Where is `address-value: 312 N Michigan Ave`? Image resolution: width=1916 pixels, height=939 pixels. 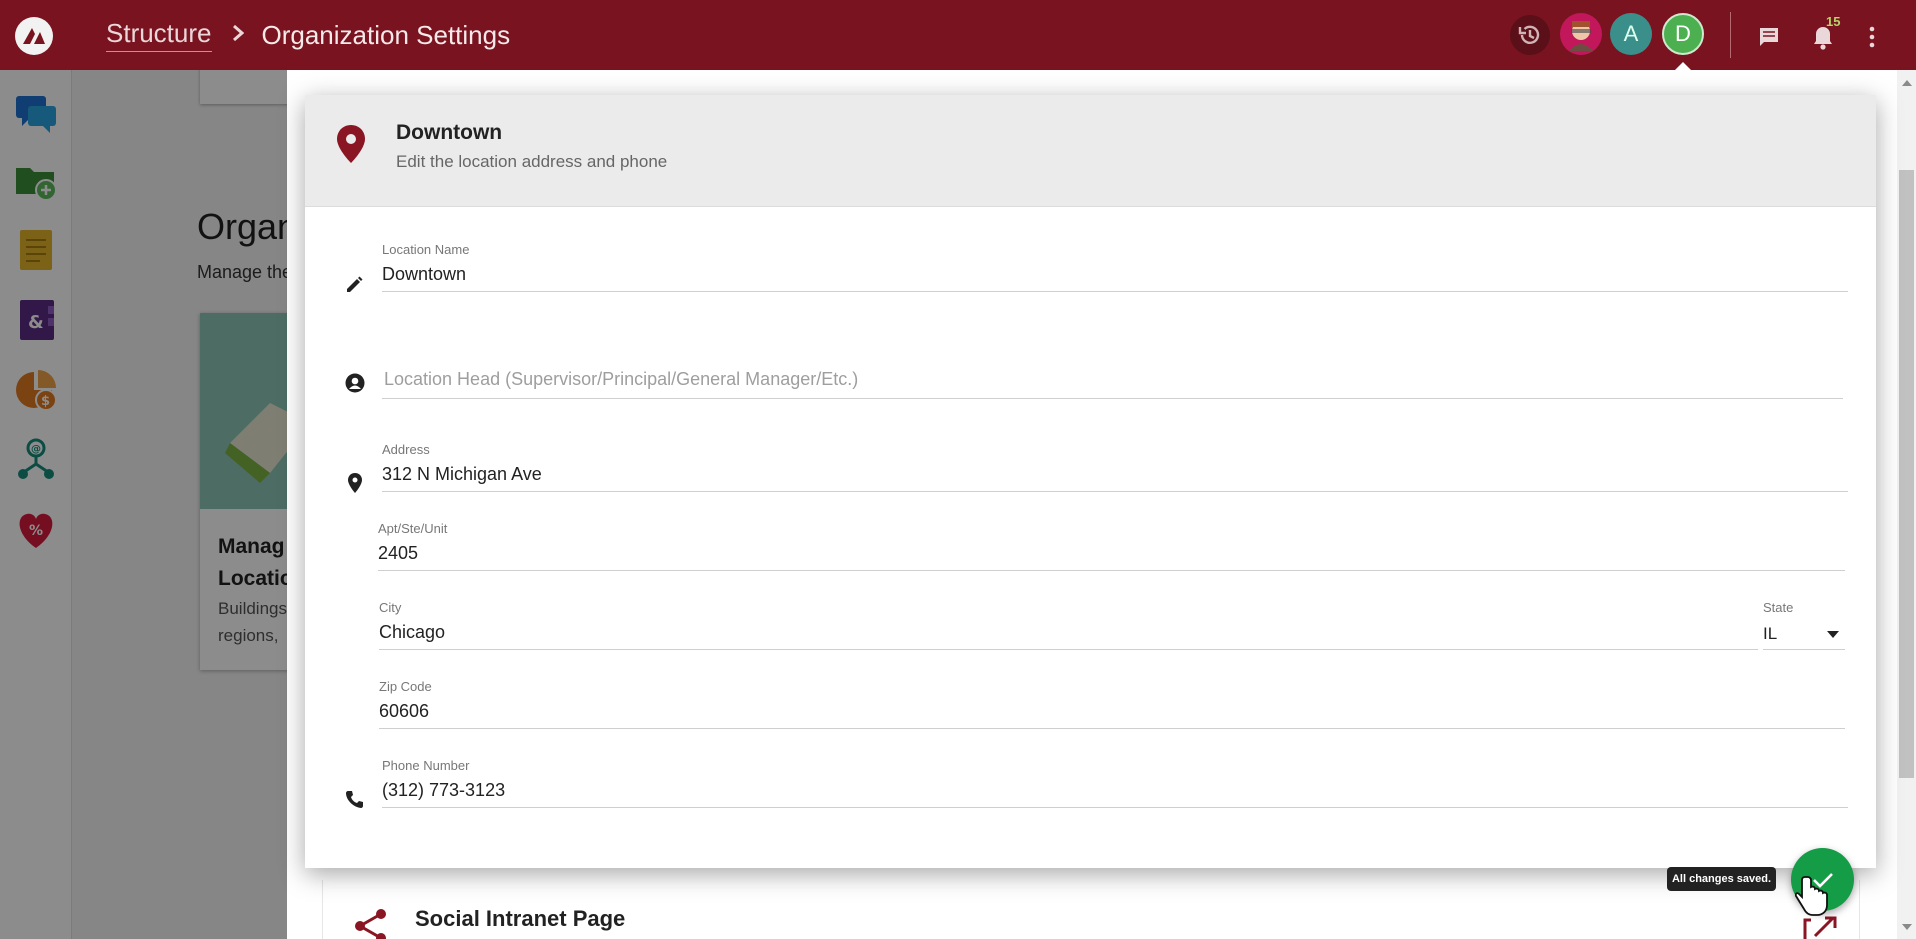 address-value: 312 N Michigan Ave is located at coordinates (462, 474).